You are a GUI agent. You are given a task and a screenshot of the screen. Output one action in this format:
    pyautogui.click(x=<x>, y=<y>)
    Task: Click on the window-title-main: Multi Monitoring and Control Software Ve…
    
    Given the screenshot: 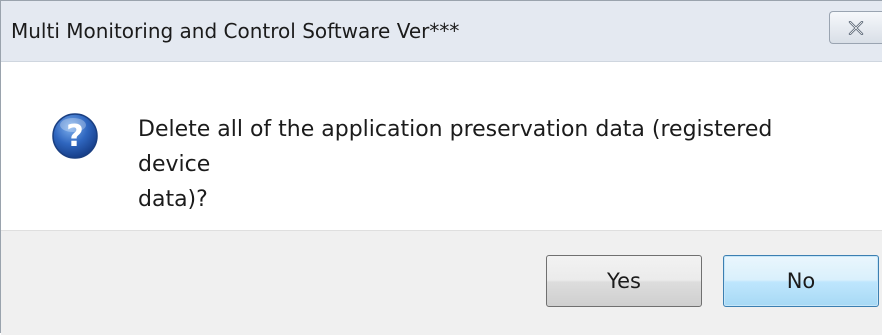 What is the action you would take?
    pyautogui.click(x=220, y=31)
    